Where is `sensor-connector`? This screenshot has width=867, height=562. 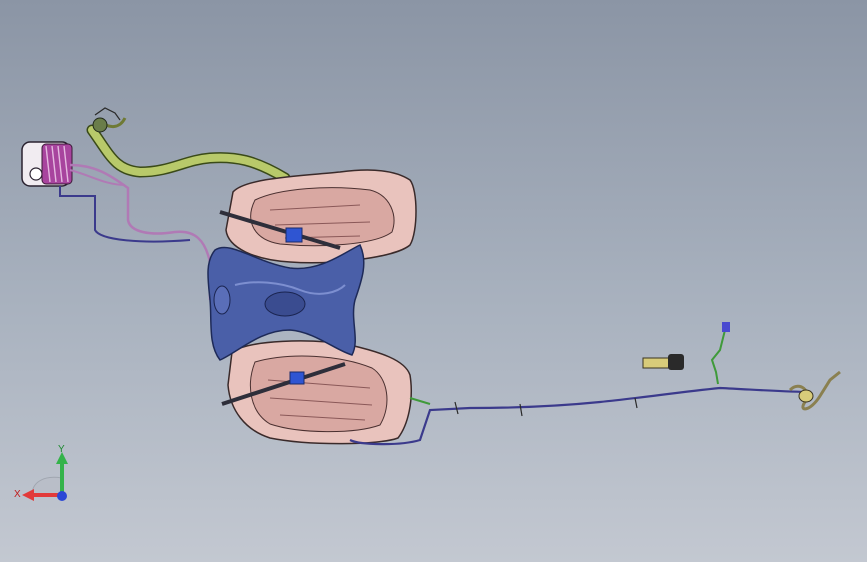 sensor-connector is located at coordinates (663, 362).